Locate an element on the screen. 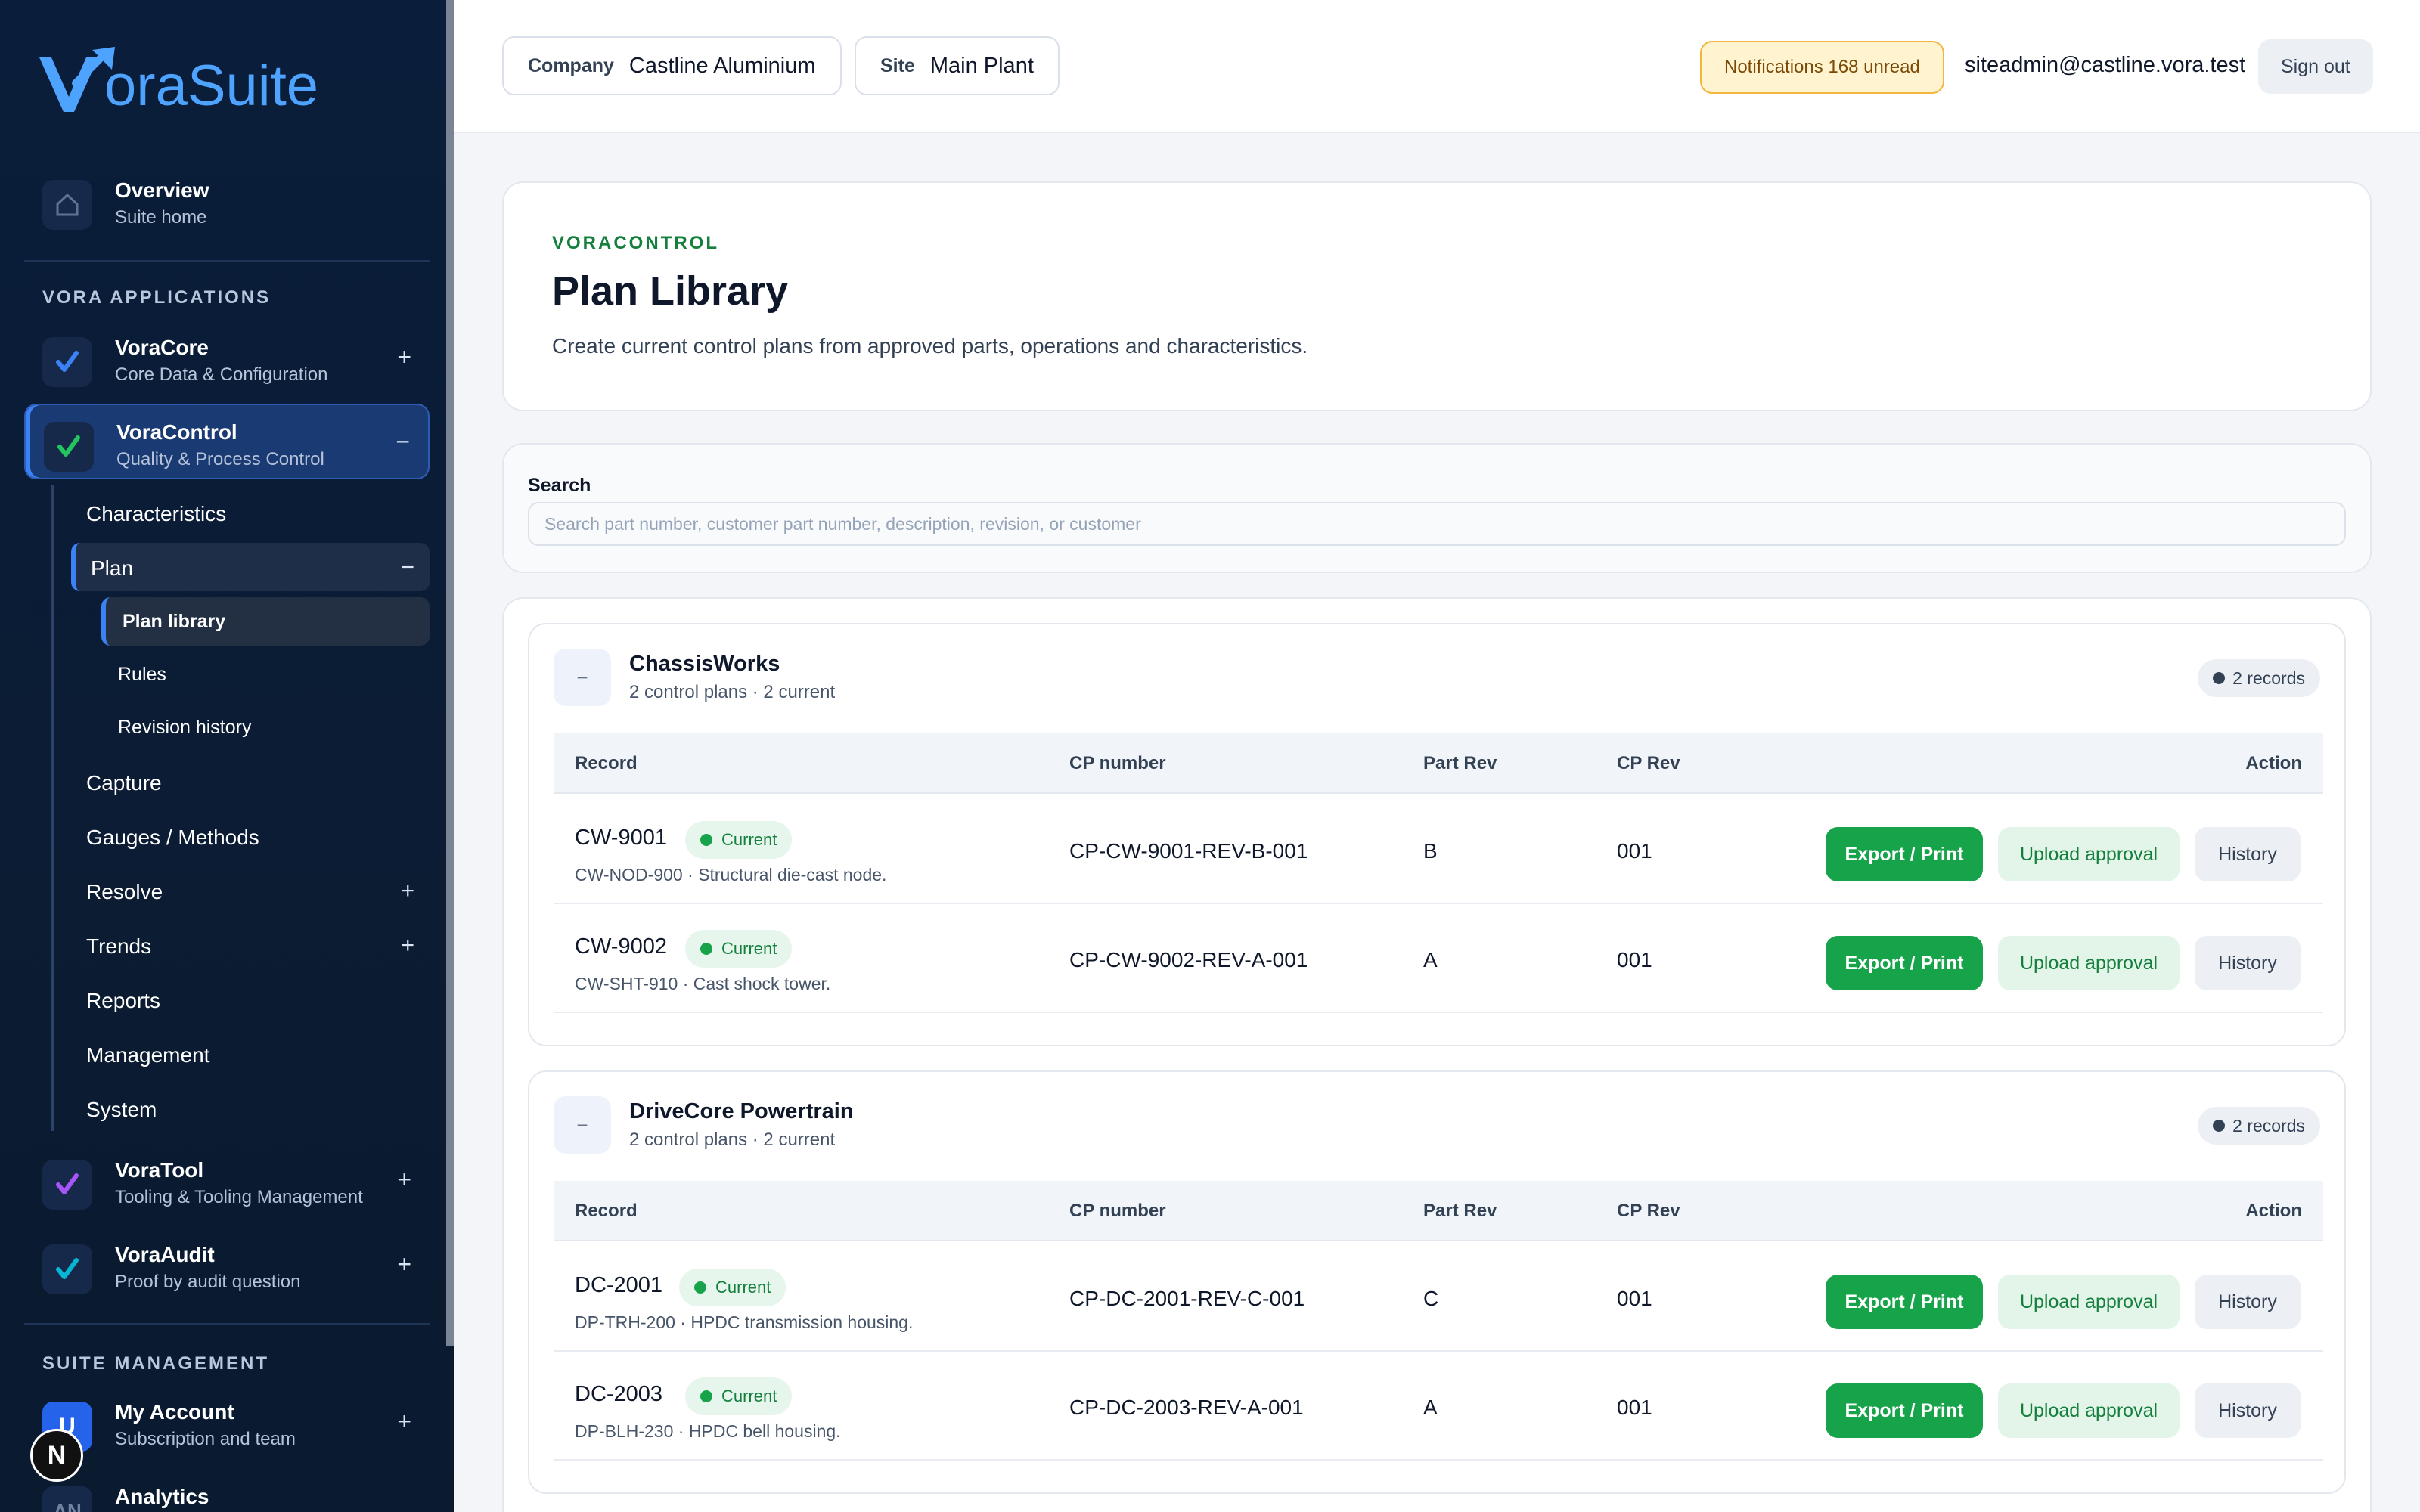 This screenshot has height=1512, width=2420. nav-voratool-title: VoraTool is located at coordinates (159, 1170).